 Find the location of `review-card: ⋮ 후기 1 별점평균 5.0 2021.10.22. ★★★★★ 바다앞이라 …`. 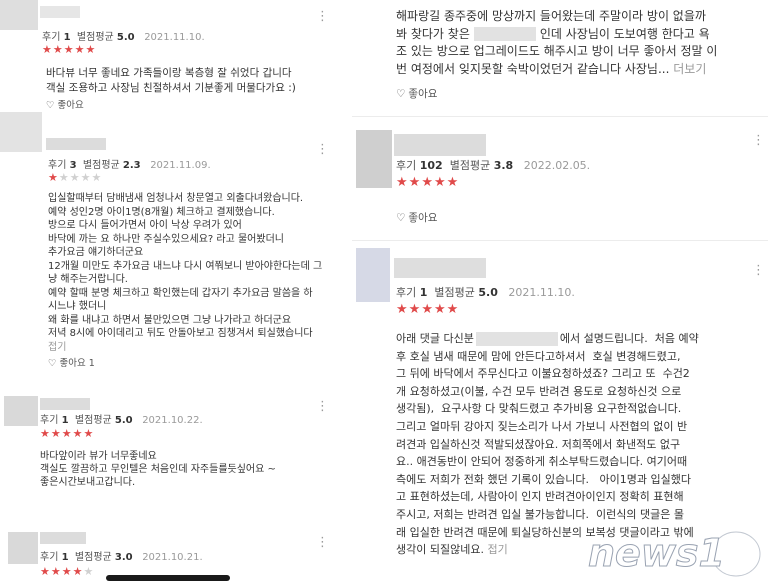

review-card: ⋮ 후기 1 별점평균 5.0 2021.10.22. ★★★★★ 바다앞이라 … is located at coordinates (168, 453).